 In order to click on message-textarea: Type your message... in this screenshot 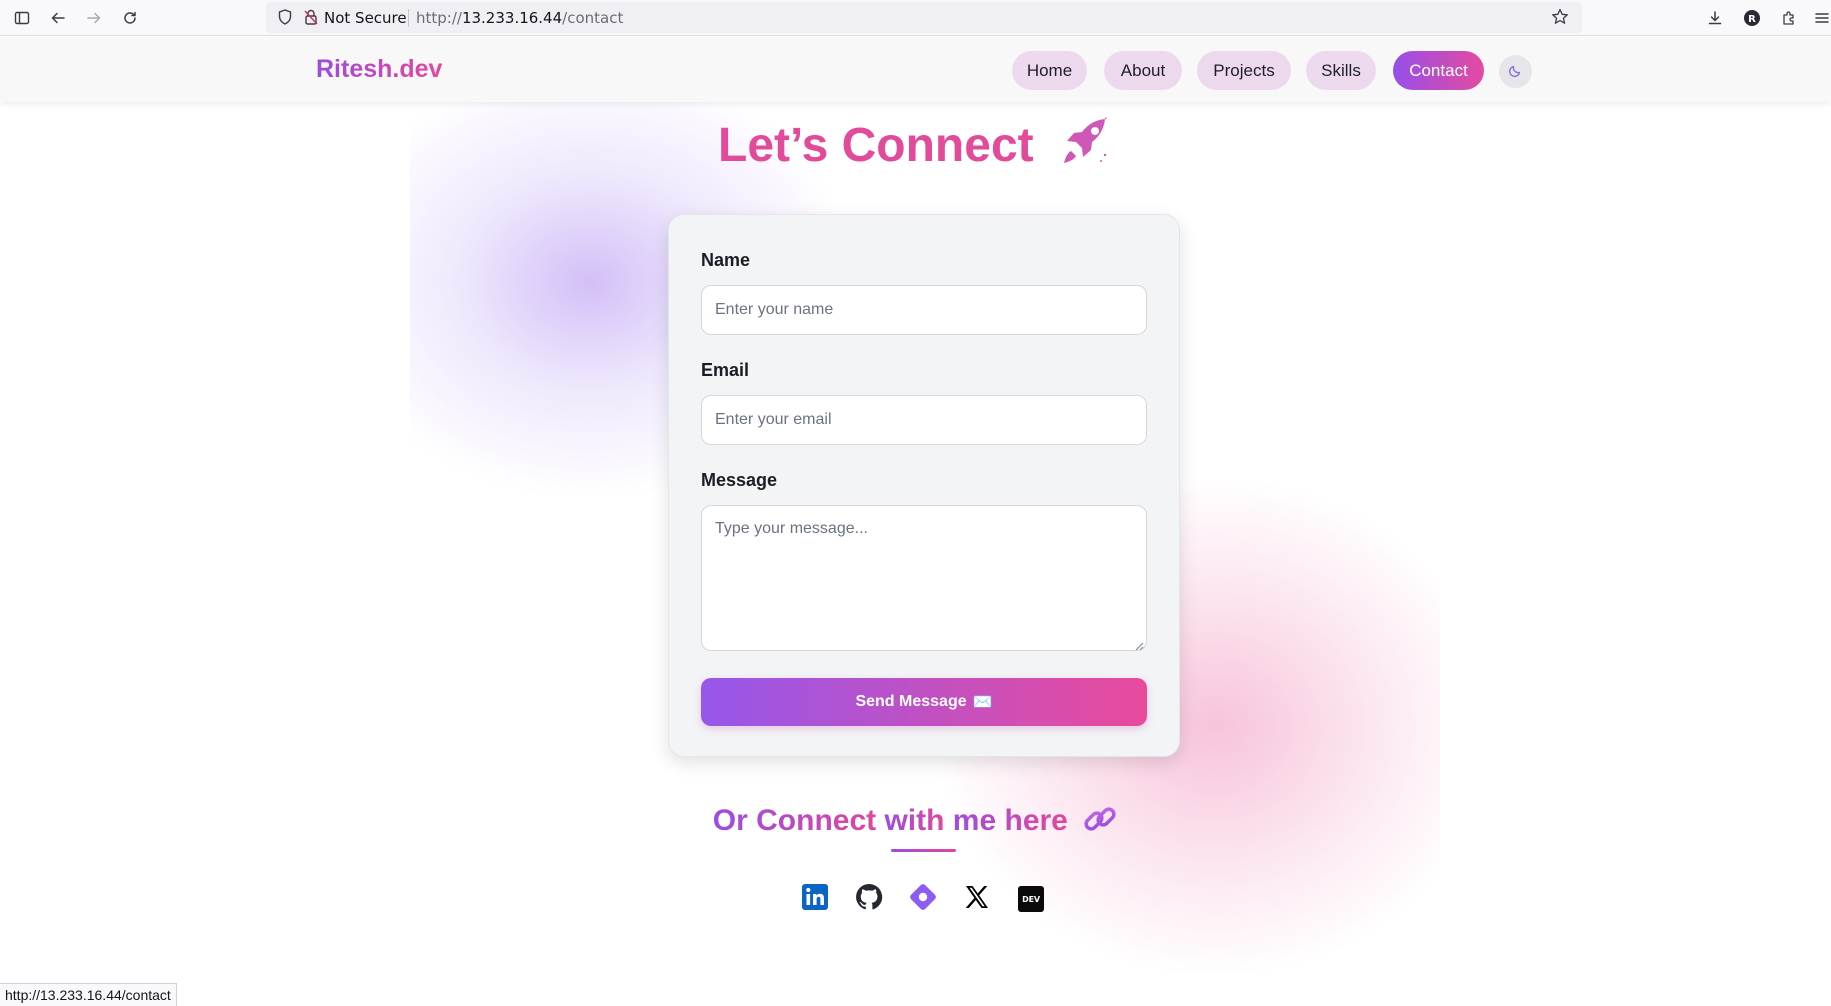, I will do `click(924, 578)`.